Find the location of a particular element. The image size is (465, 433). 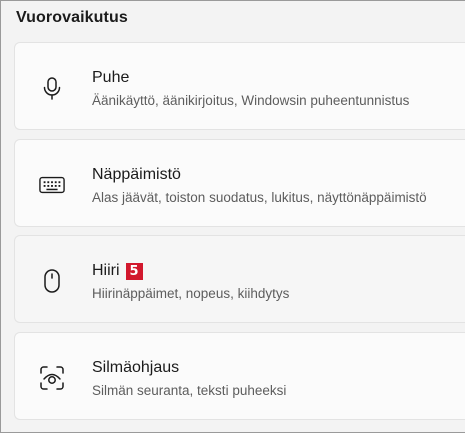

settings-item-title: Hiiri is located at coordinates (106, 270).